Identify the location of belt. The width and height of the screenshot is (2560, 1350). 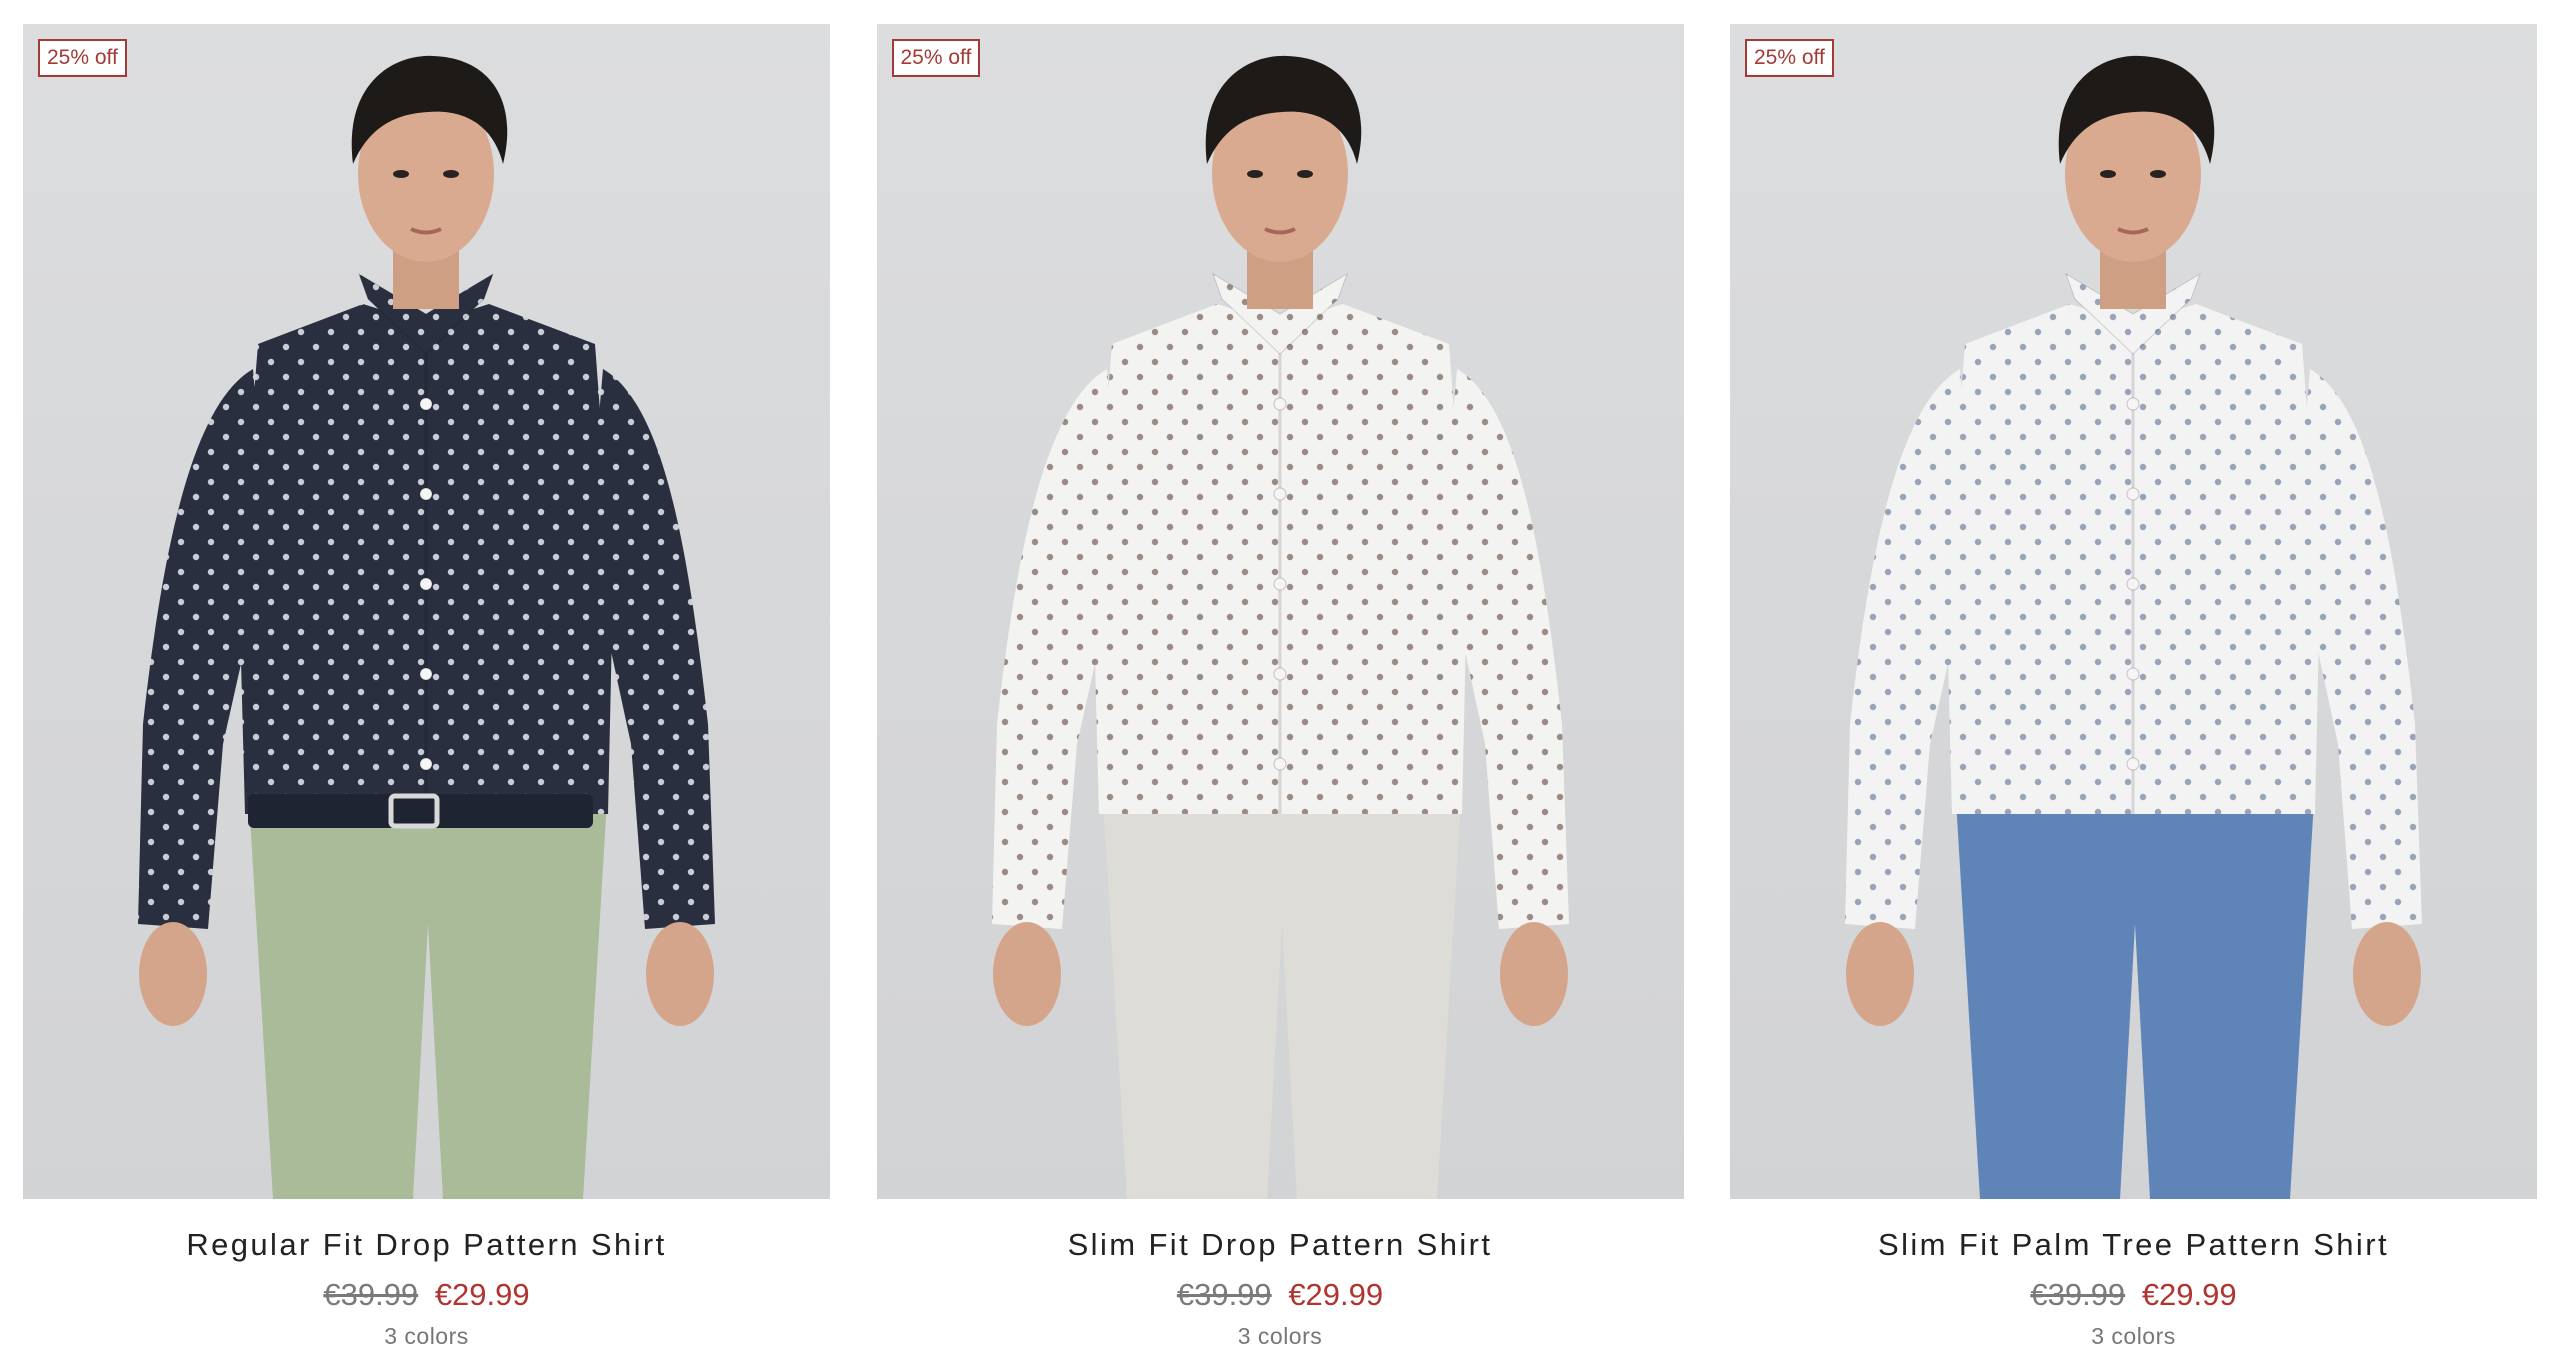
(420, 811).